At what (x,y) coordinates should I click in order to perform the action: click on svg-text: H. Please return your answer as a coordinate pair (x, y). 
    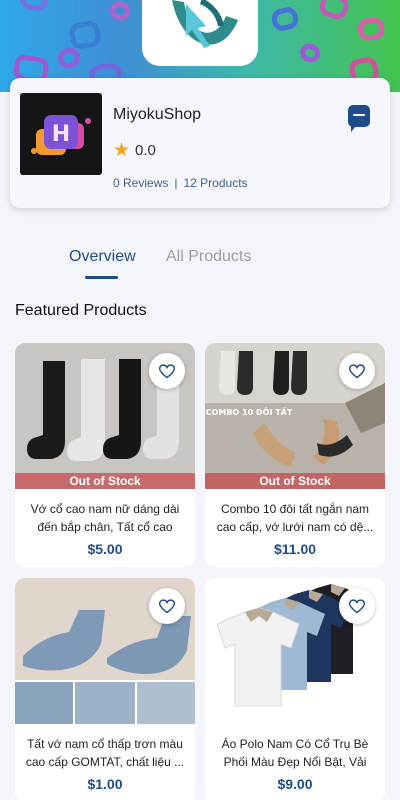
    Looking at the image, I should click on (61, 134).